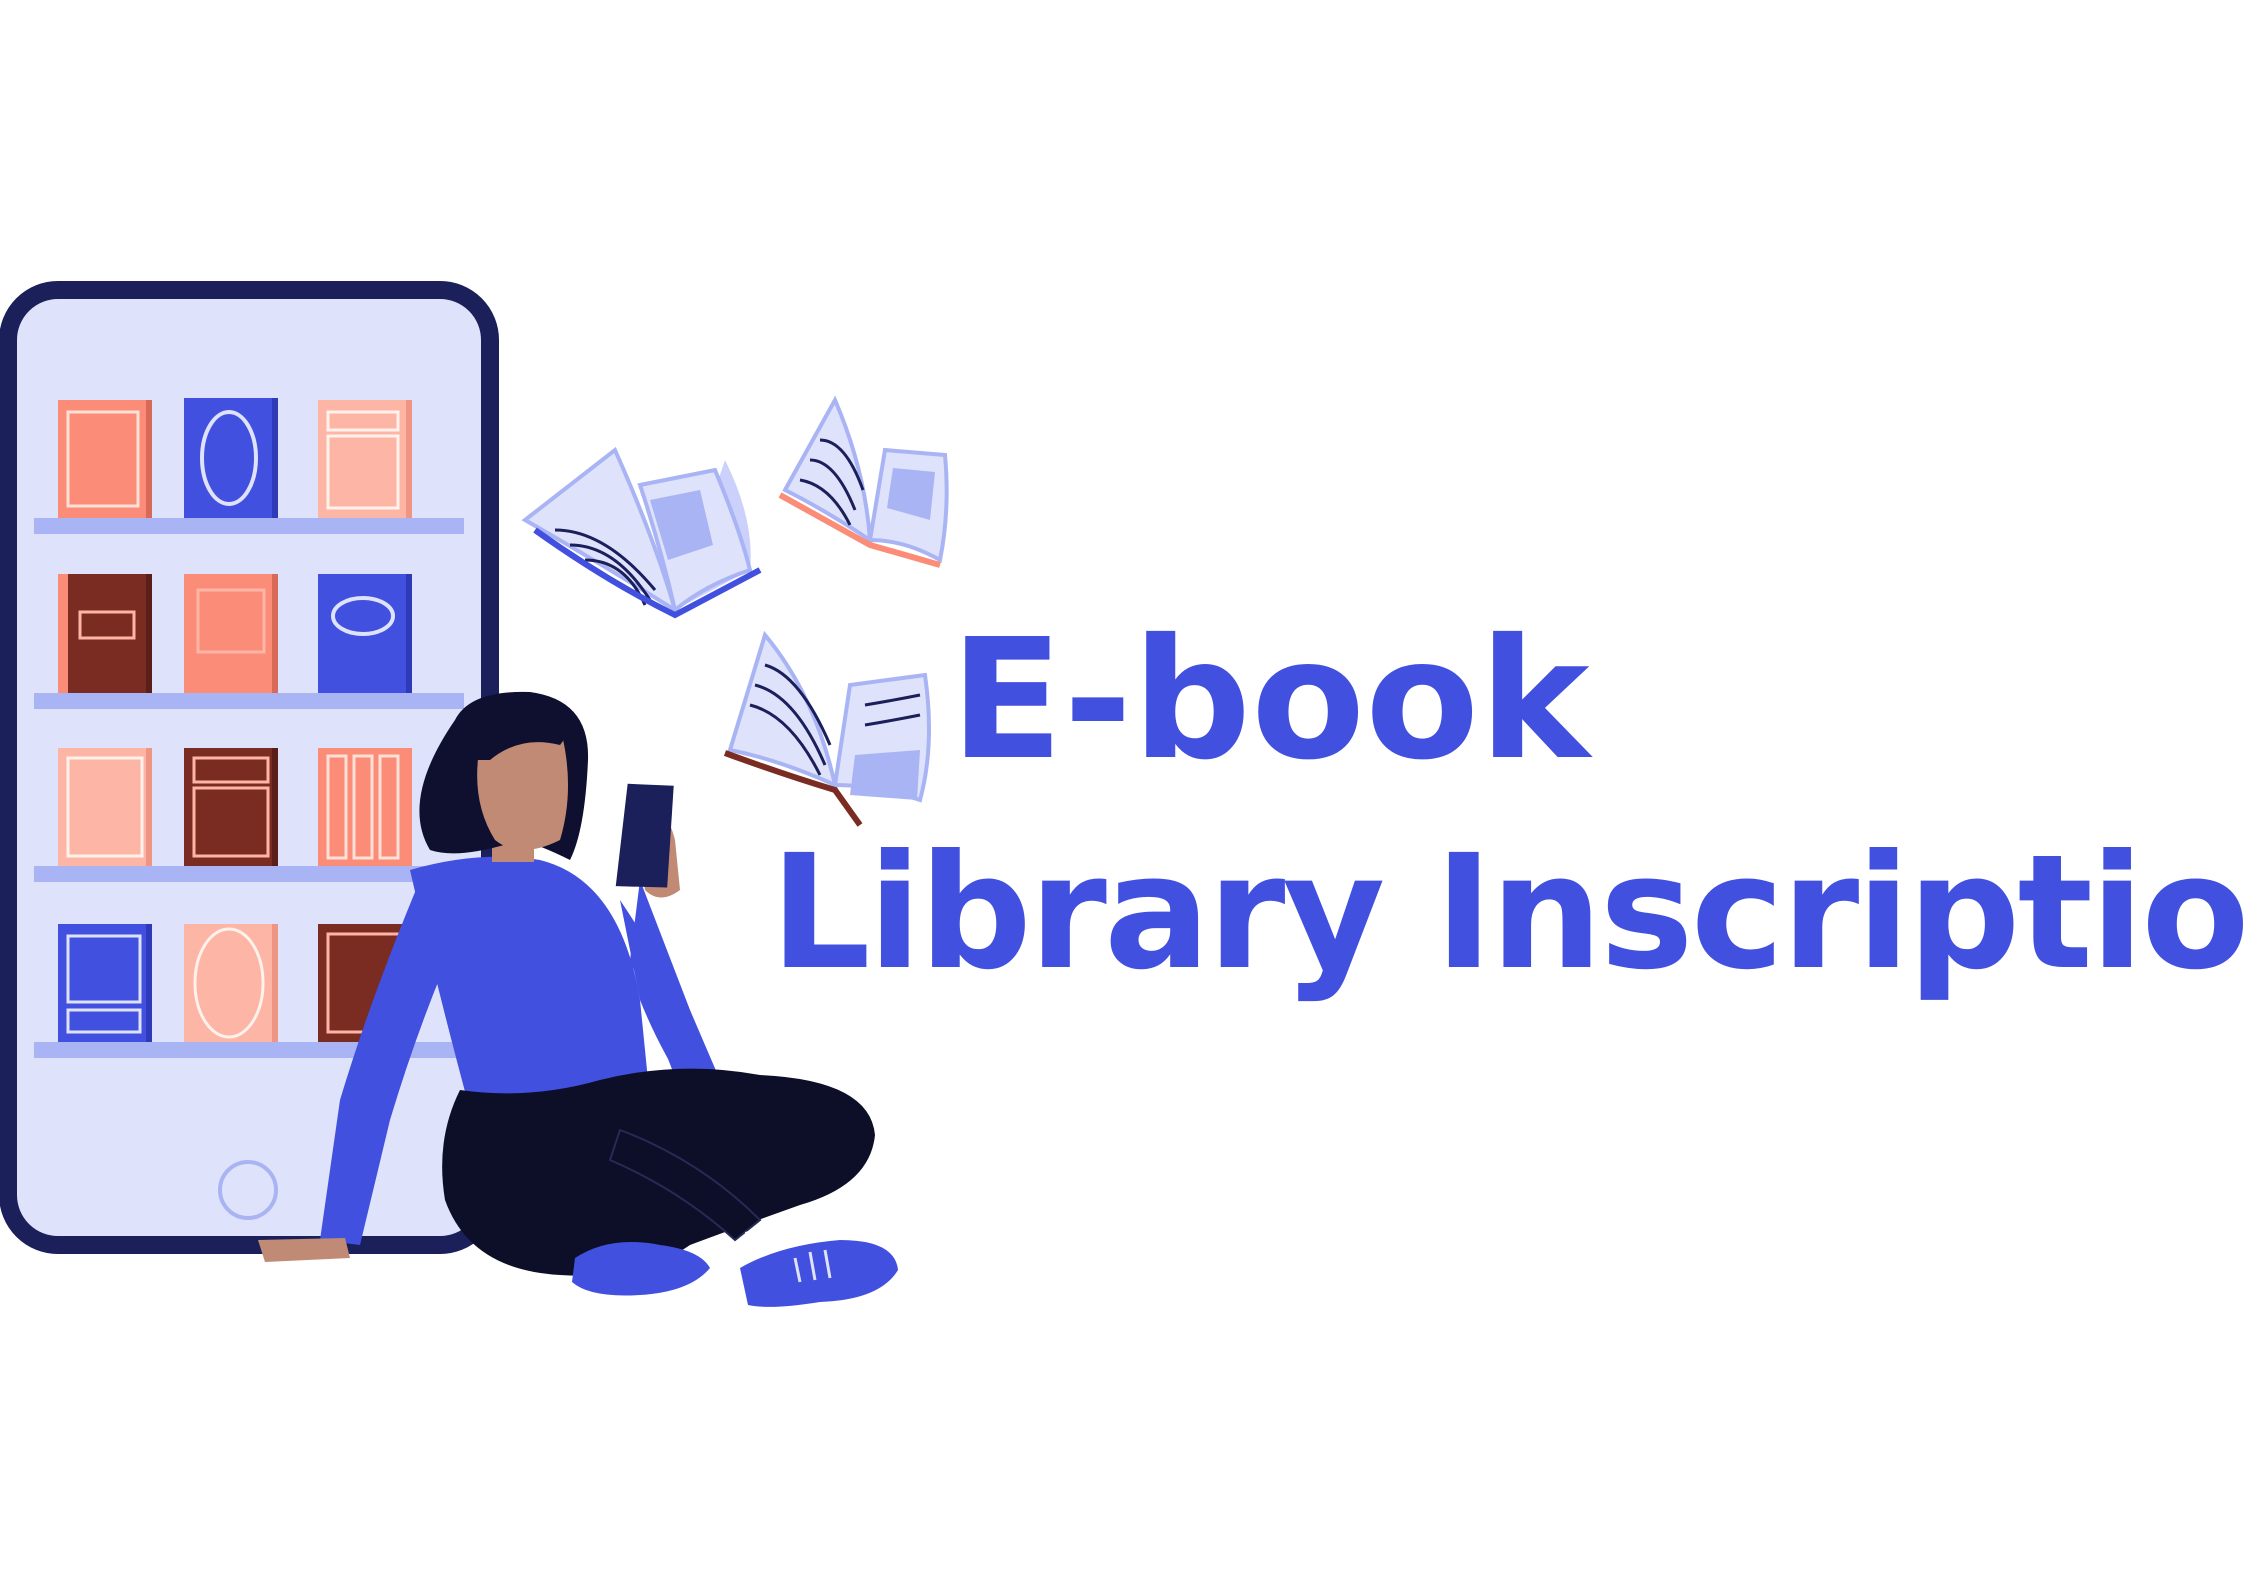  Describe the element at coordinates (1507, 913) in the screenshot. I see `page-title-line-2: Library Inscription` at that location.